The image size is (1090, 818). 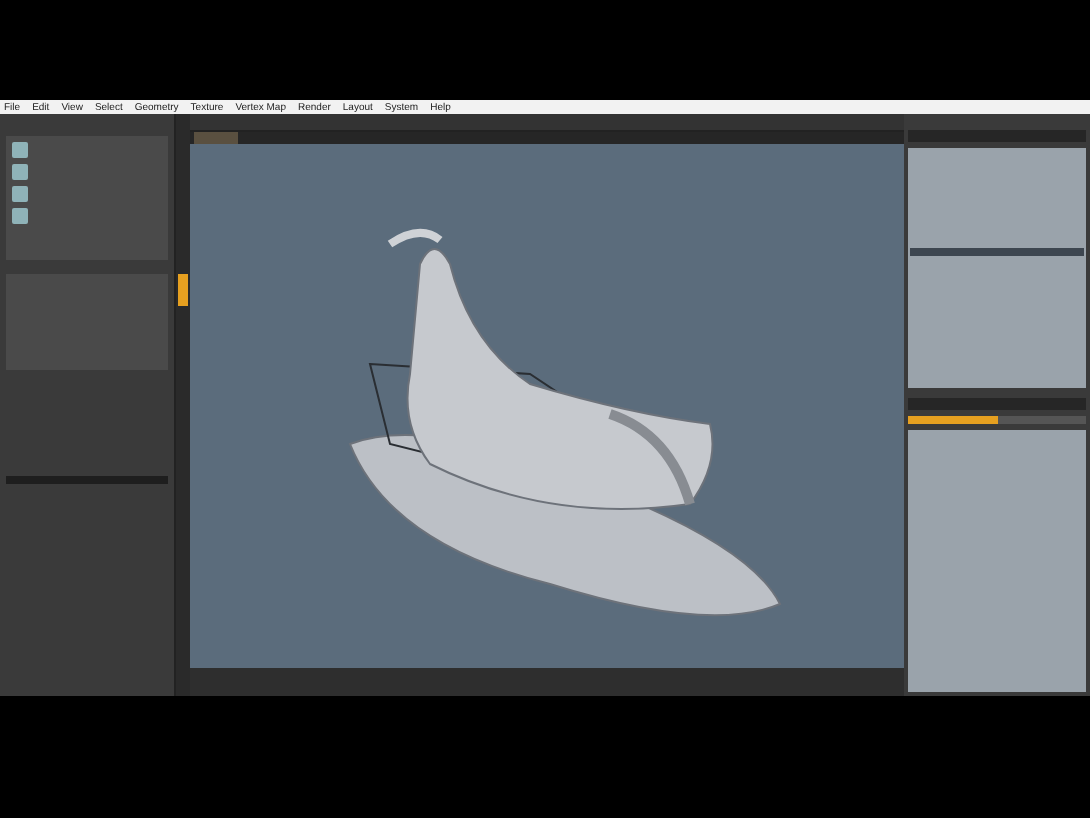 What do you see at coordinates (997, 252) in the screenshot?
I see `tree-row` at bounding box center [997, 252].